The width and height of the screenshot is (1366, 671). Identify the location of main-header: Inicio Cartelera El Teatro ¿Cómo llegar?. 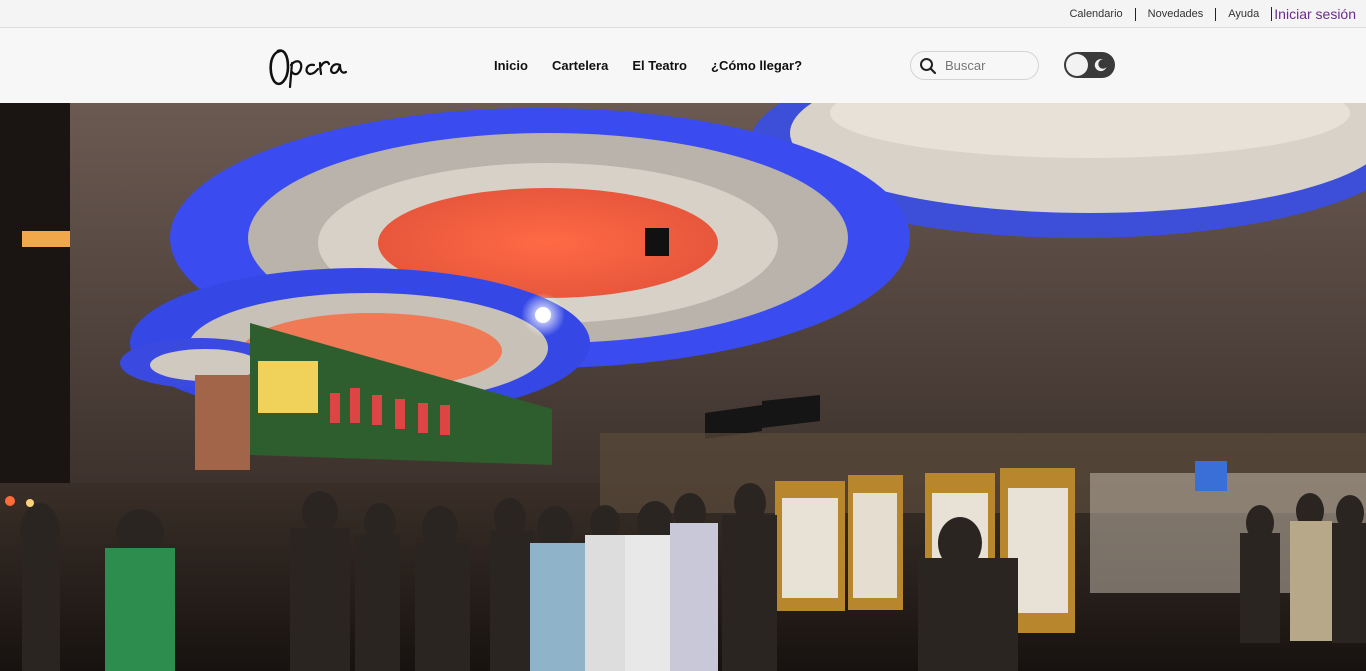
(683, 65).